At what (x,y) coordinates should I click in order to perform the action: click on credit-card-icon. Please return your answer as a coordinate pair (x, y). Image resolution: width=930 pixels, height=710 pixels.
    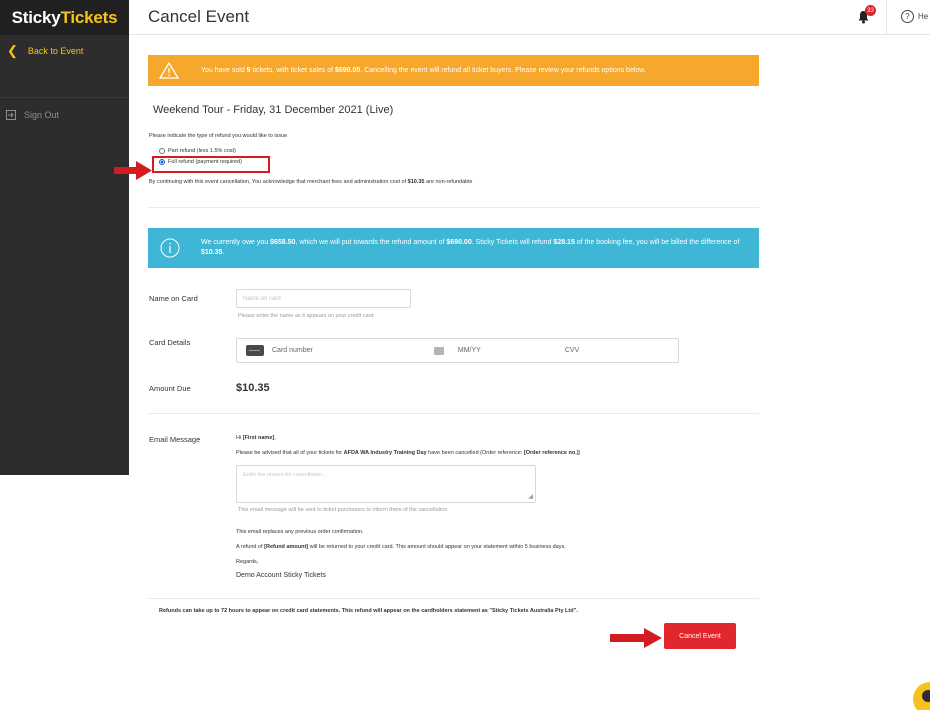
    Looking at the image, I should click on (255, 350).